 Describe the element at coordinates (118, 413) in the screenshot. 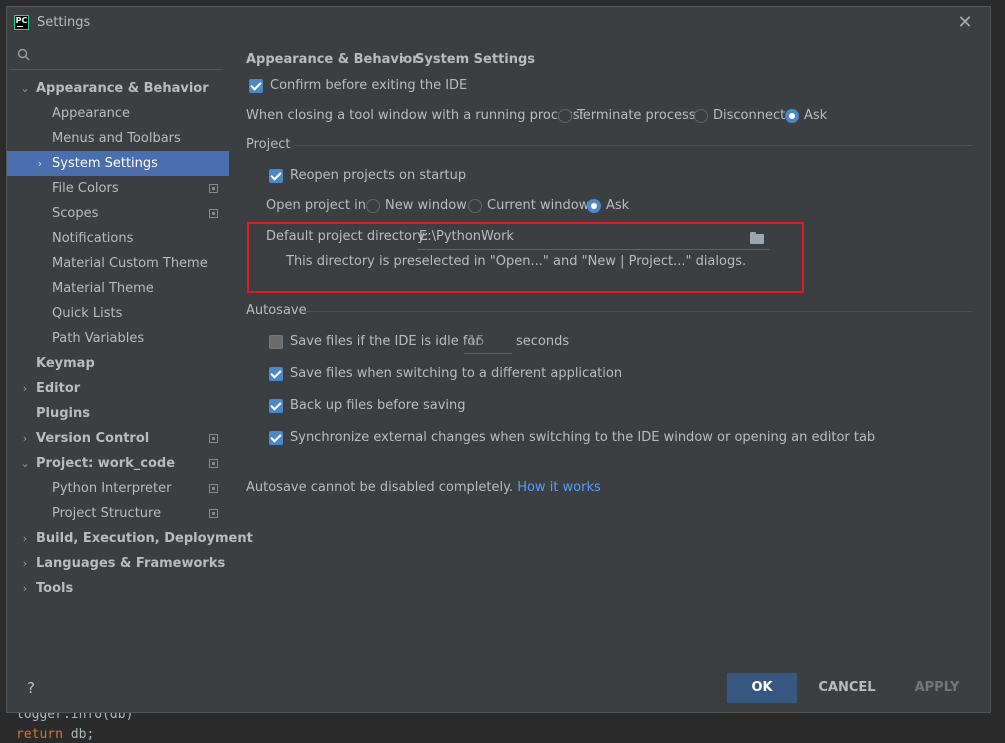

I see `tree-plugins: Plugins` at that location.